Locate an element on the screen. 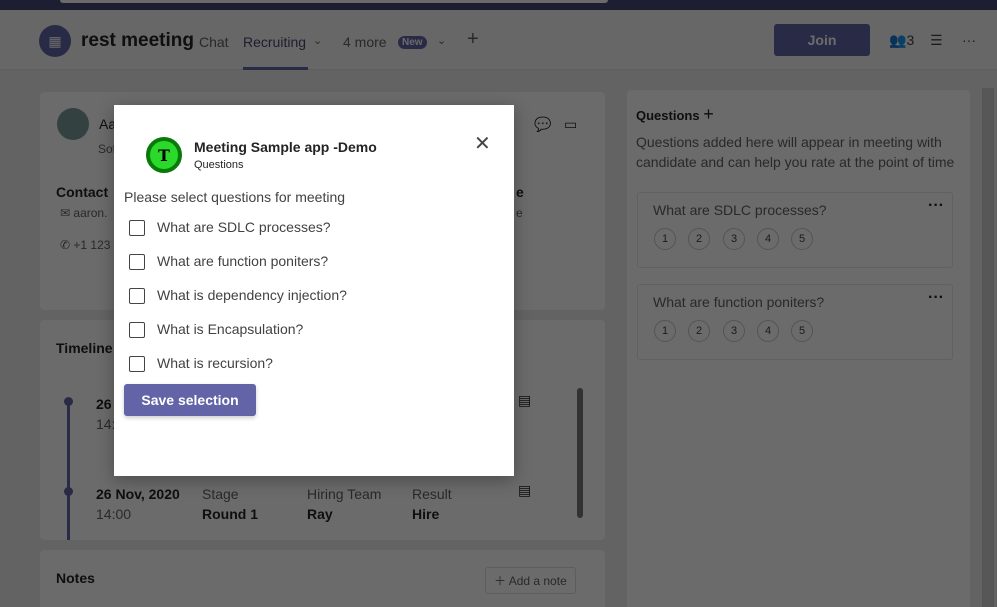 The image size is (997, 607). add-question-icon: + is located at coordinates (708, 114).